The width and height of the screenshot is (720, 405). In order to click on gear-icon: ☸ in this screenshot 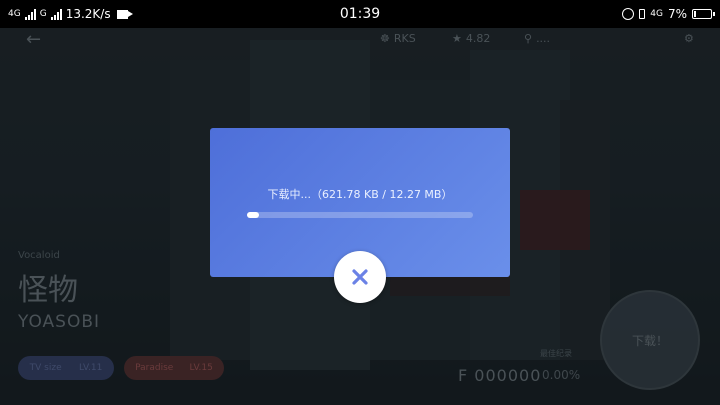, I will do `click(385, 38)`.